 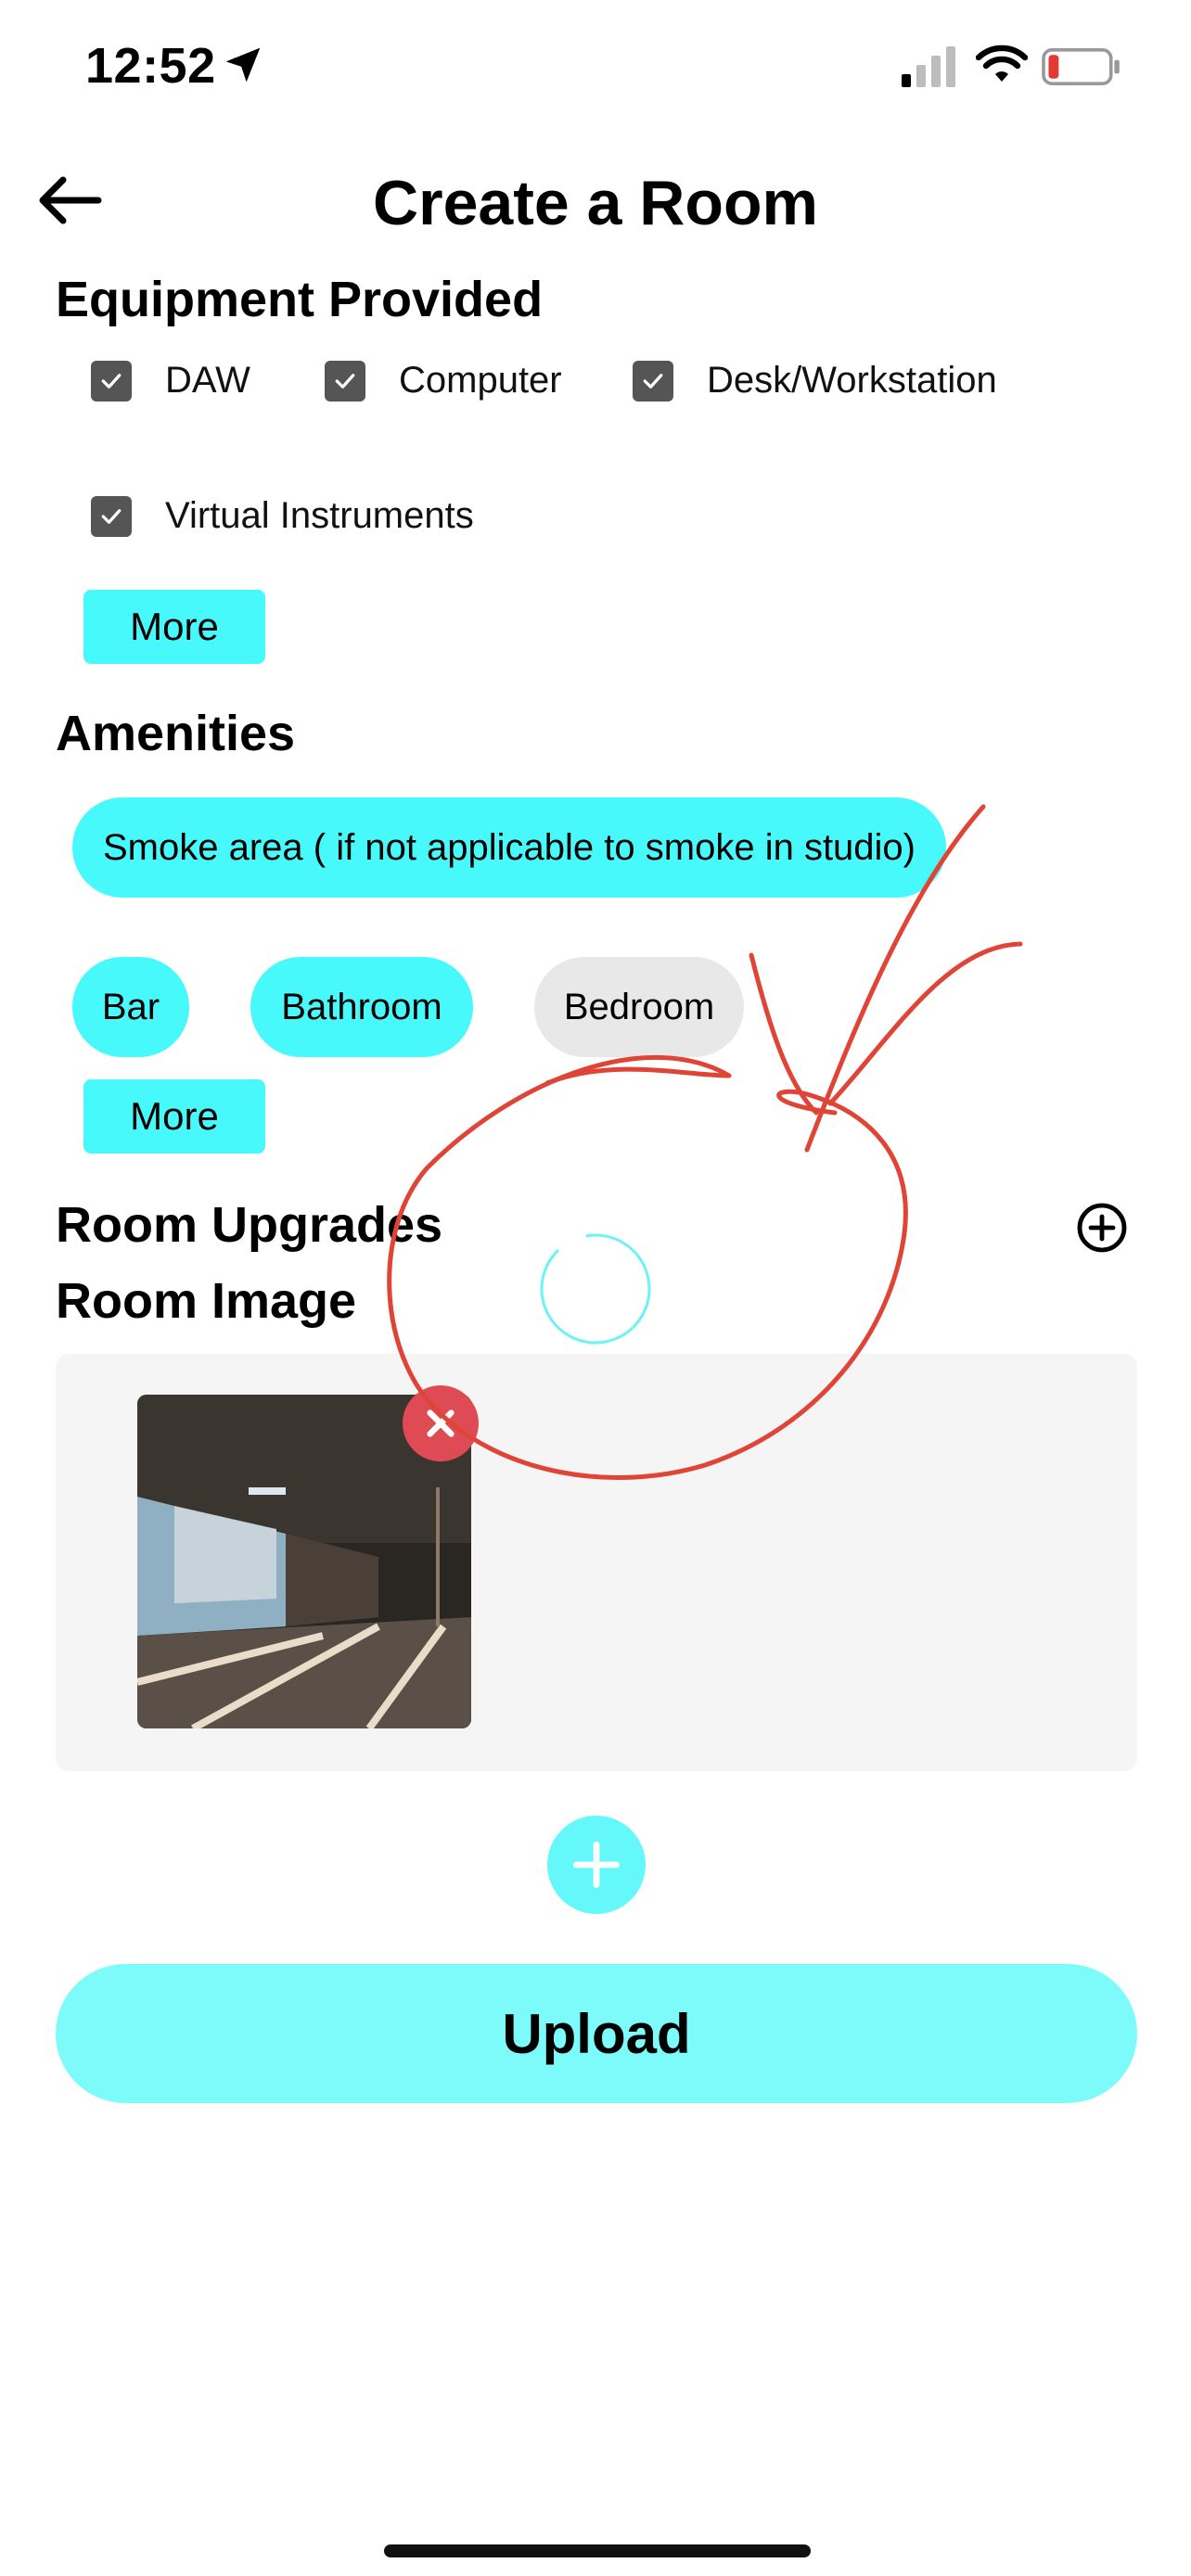 I want to click on close-icon, so click(x=441, y=1423).